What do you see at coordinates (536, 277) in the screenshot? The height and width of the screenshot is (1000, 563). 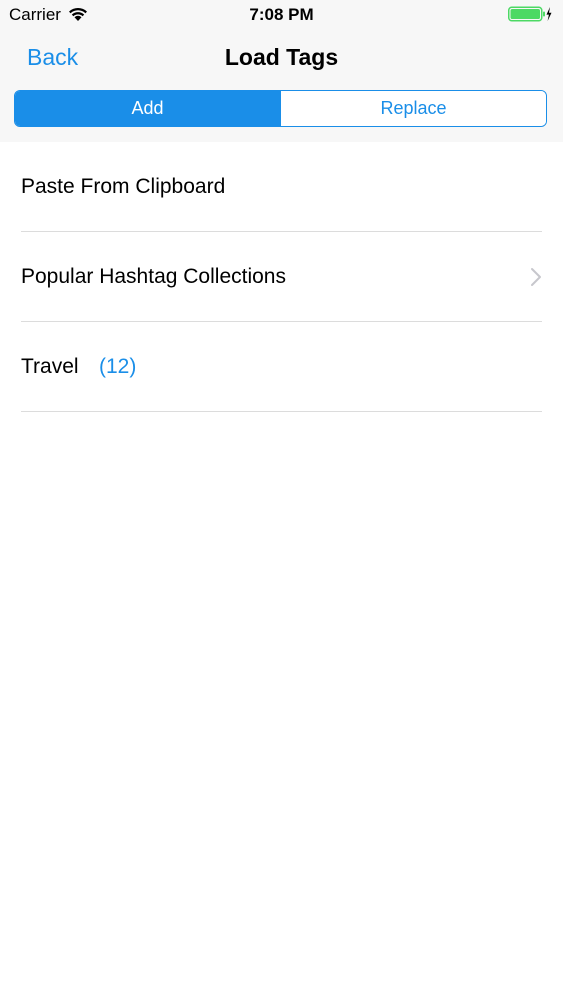 I see `chevron-right-icon` at bounding box center [536, 277].